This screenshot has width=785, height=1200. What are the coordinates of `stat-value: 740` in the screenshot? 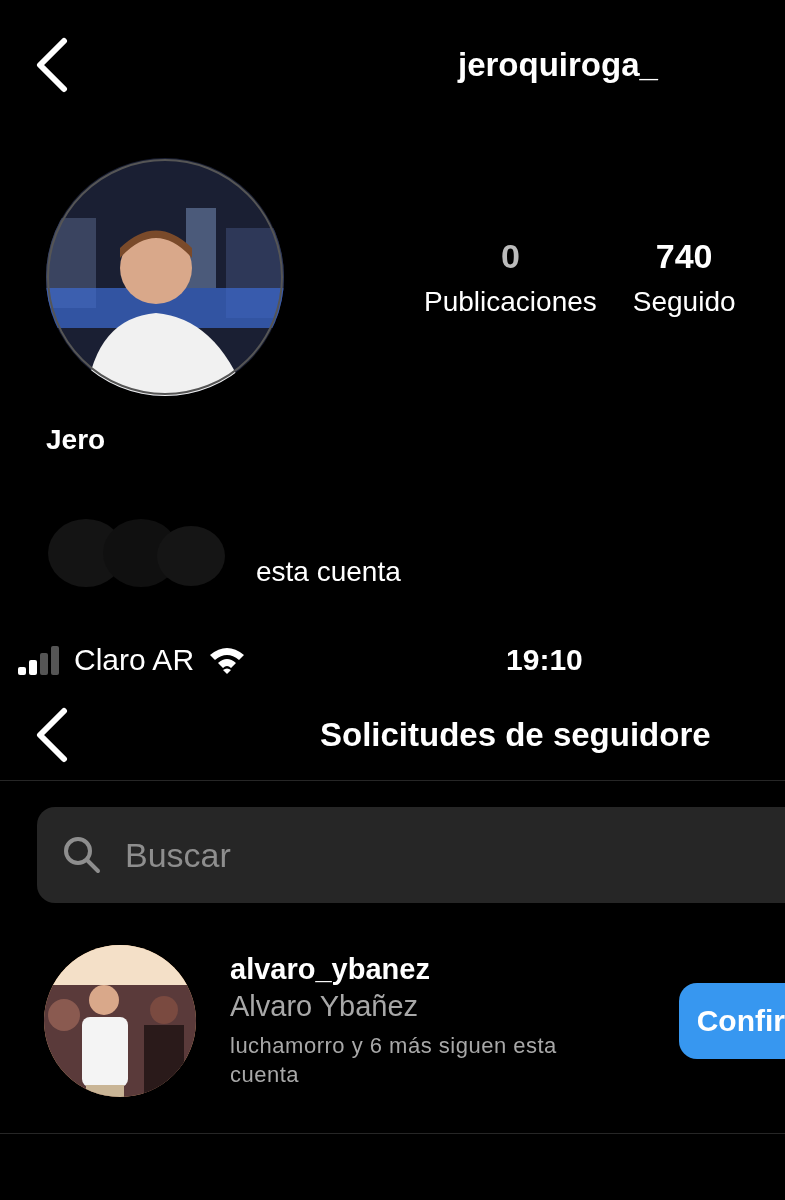 It's located at (684, 256).